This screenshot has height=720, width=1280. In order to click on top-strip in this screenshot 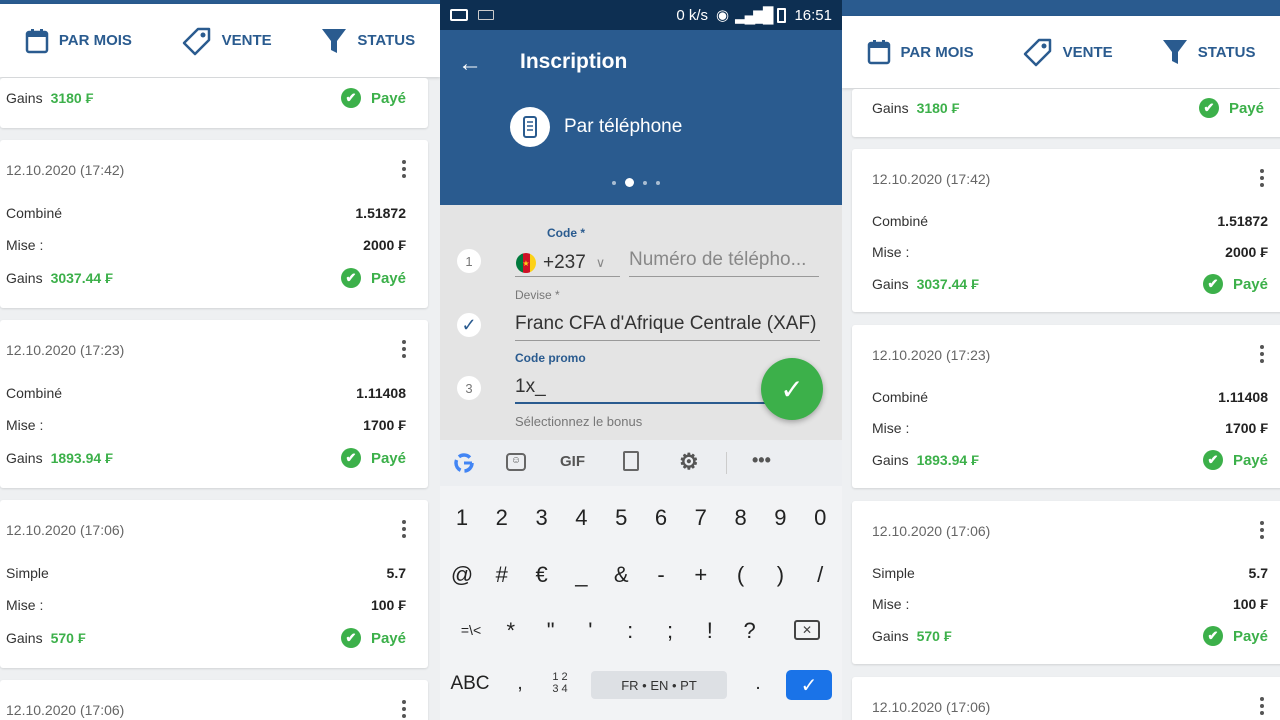, I will do `click(1061, 8)`.